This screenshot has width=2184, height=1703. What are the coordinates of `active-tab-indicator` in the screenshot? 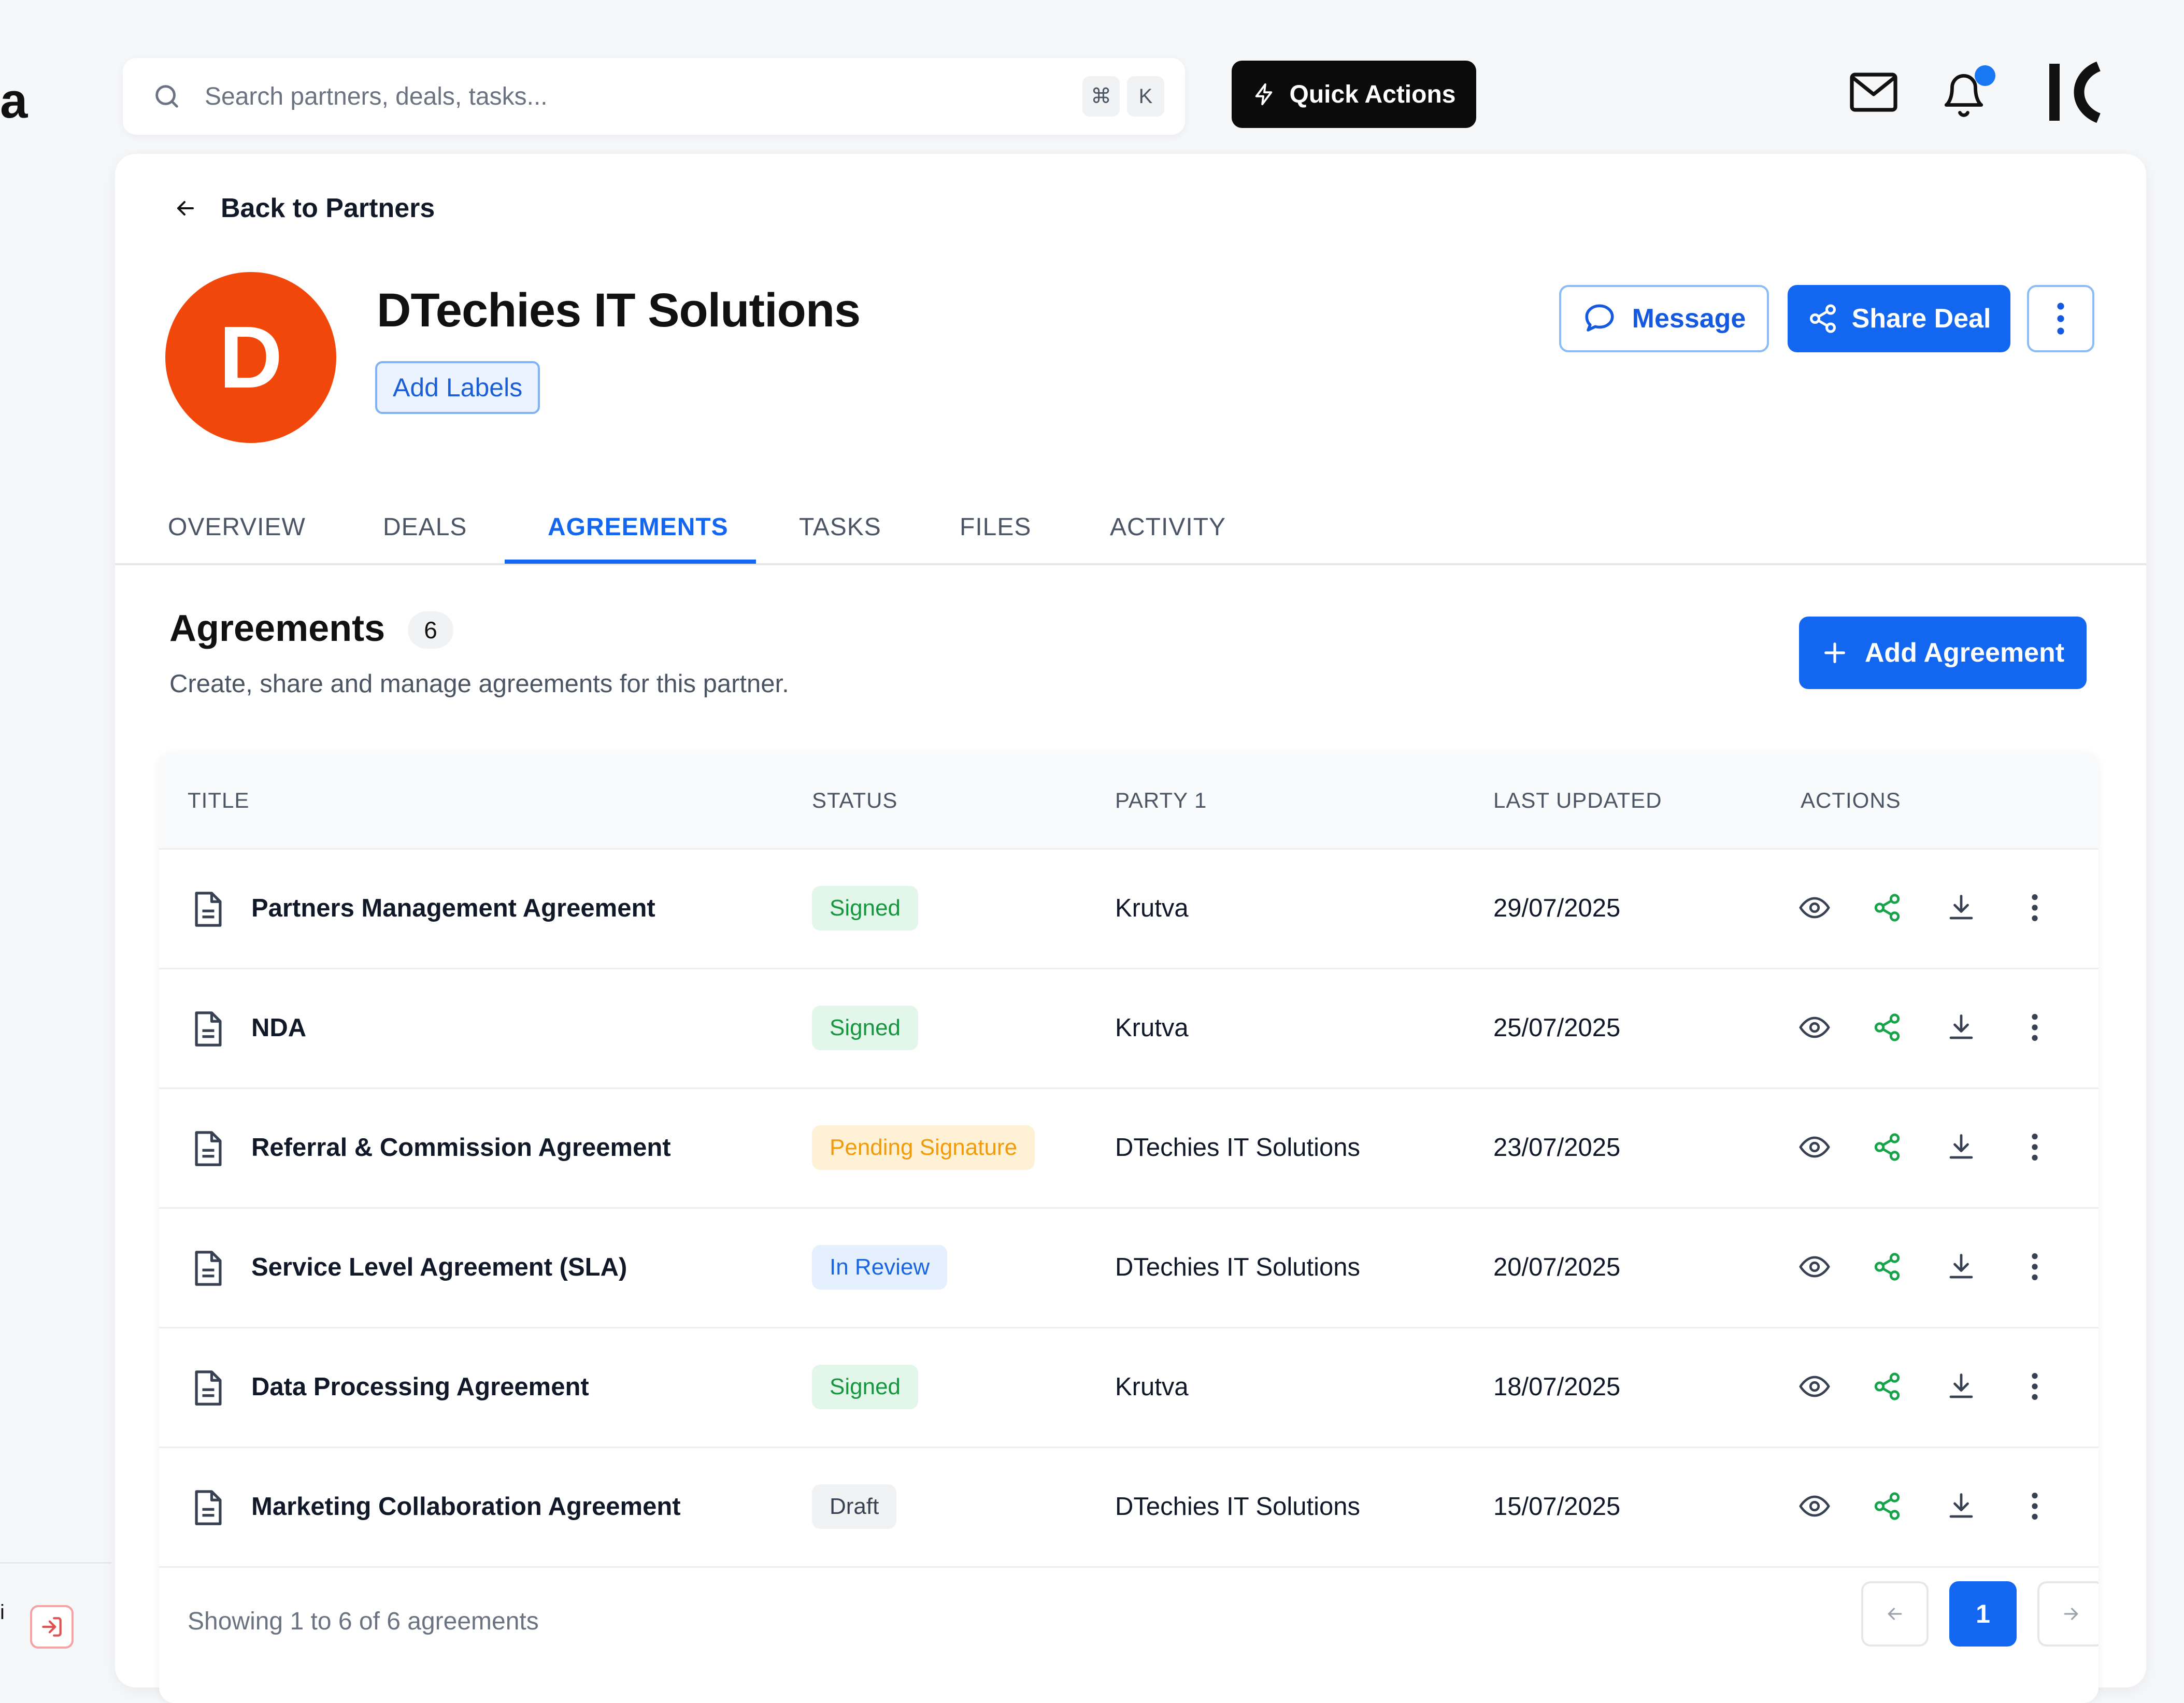 It's located at (630, 562).